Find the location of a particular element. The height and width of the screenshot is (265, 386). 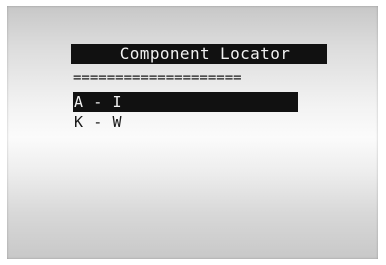

title-bar: Component Locator is located at coordinates (199, 54).